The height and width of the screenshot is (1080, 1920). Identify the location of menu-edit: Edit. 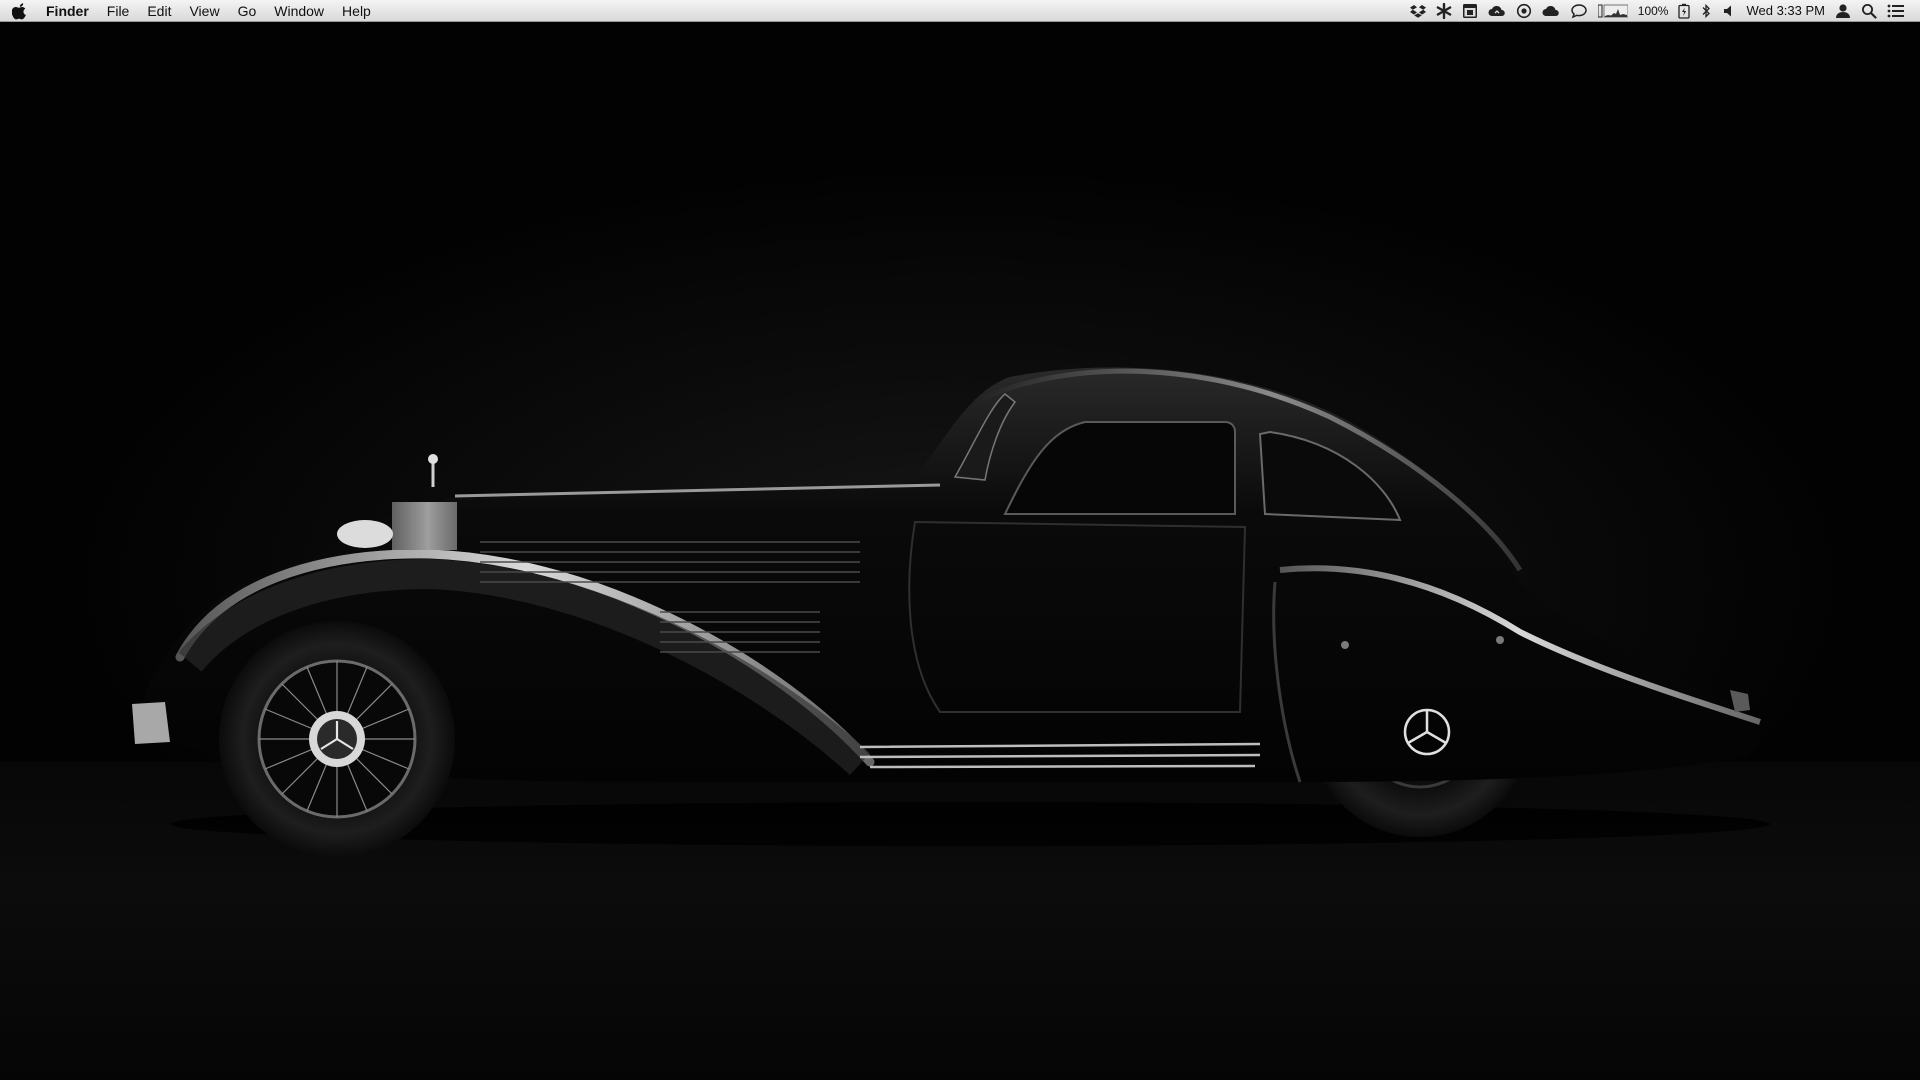
(159, 11).